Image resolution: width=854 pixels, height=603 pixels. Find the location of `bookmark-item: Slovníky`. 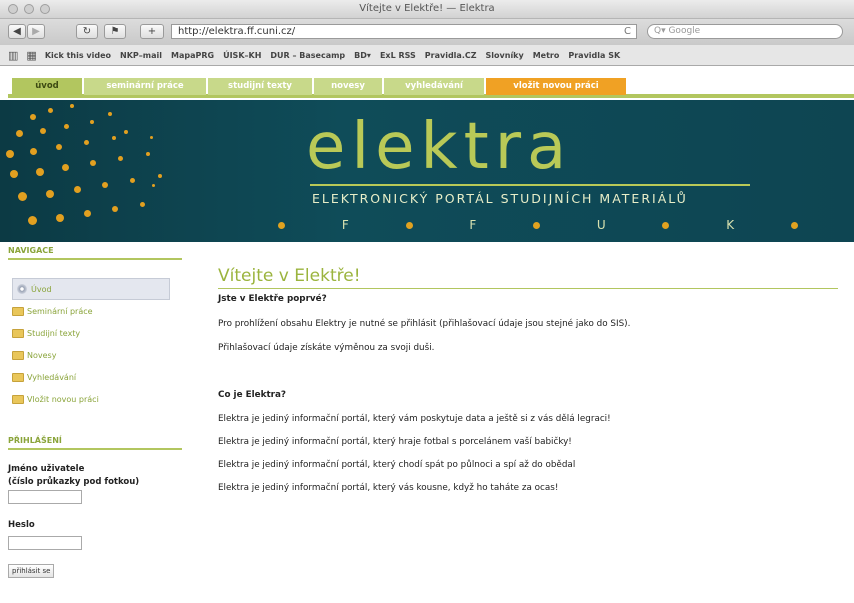

bookmark-item: Slovníky is located at coordinates (505, 55).